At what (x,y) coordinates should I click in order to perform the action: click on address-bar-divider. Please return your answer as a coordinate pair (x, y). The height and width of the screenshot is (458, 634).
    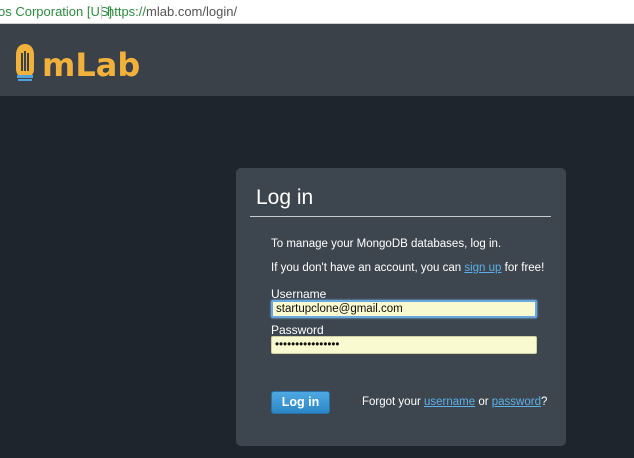
    Looking at the image, I should click on (101, 12).